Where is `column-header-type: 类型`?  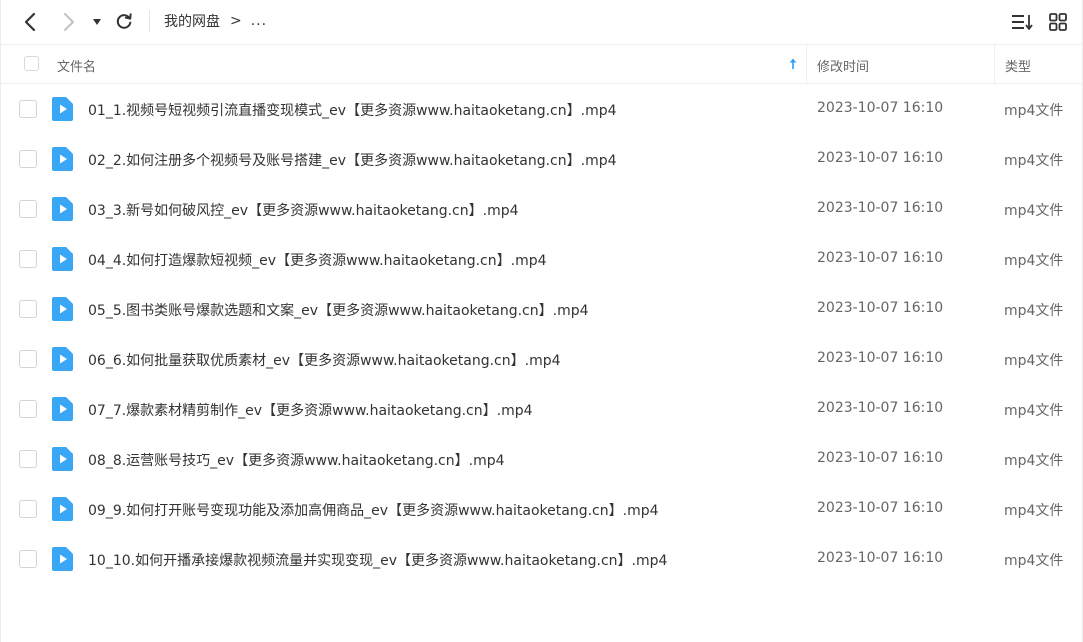 column-header-type: 类型 is located at coordinates (1018, 65).